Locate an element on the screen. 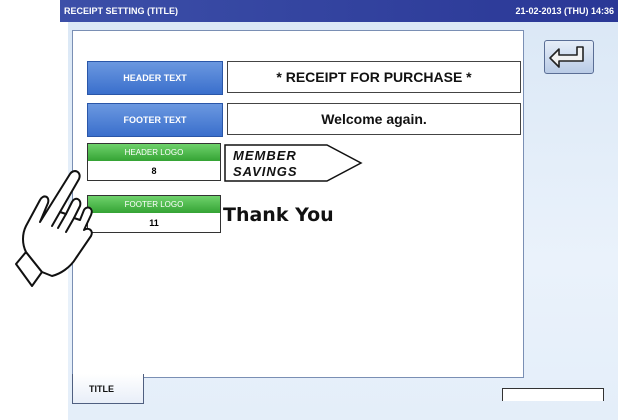  thank-you-logo-icon: Thank You is located at coordinates (278, 215).